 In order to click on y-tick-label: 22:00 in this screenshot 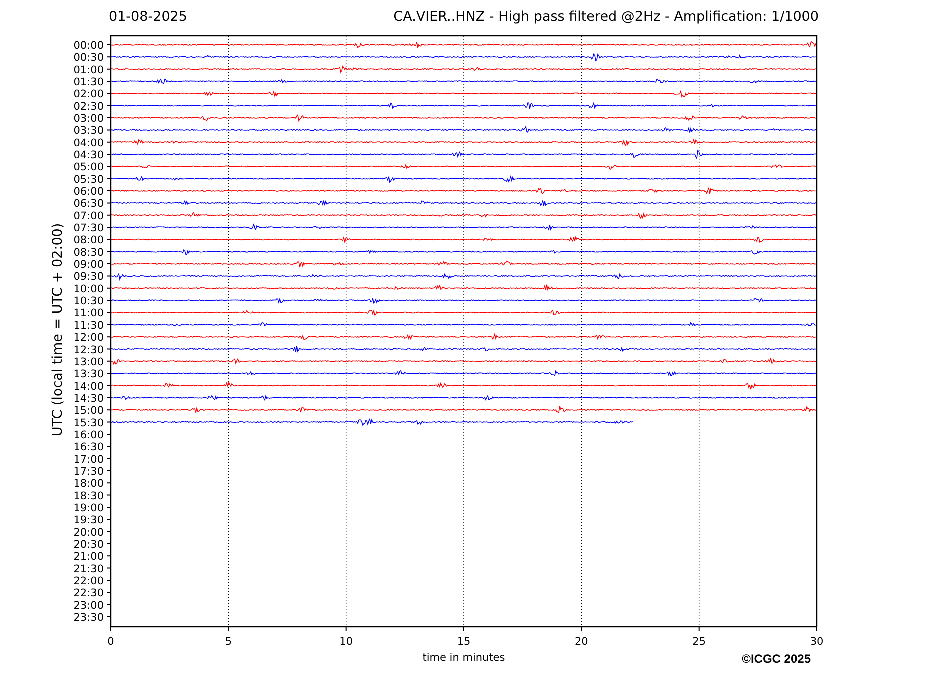, I will do `click(89, 581)`.